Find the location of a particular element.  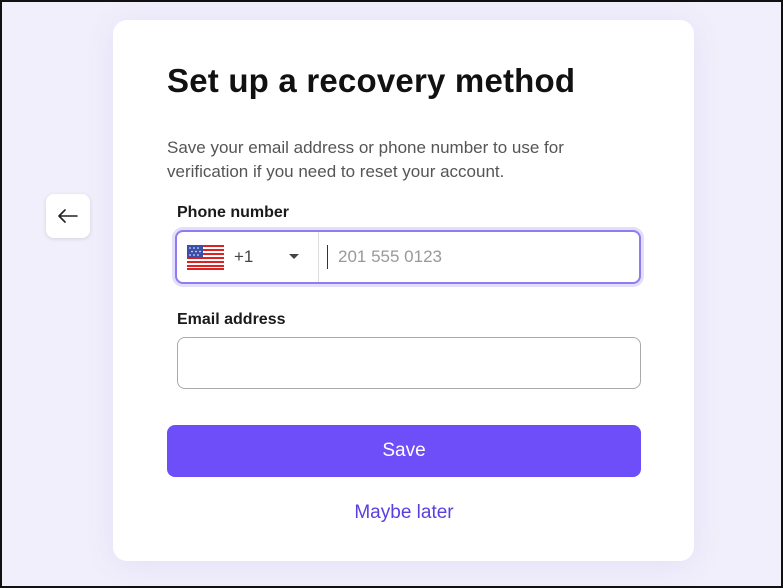

us-flag-icon is located at coordinates (205, 257).